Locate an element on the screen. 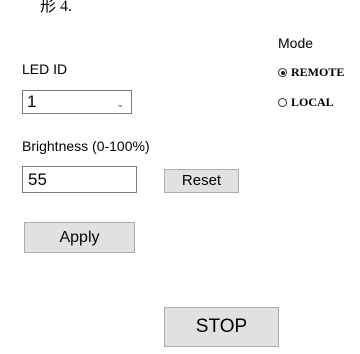  radio-remote-label: REMOTE is located at coordinates (318, 72).